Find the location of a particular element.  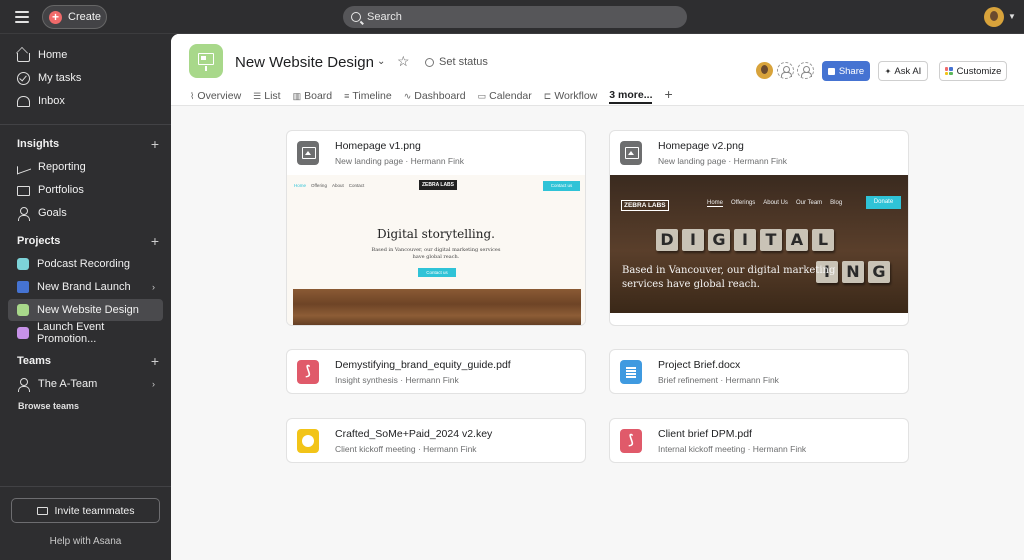

tab-calendar: ▭ Calendar is located at coordinates (505, 96).